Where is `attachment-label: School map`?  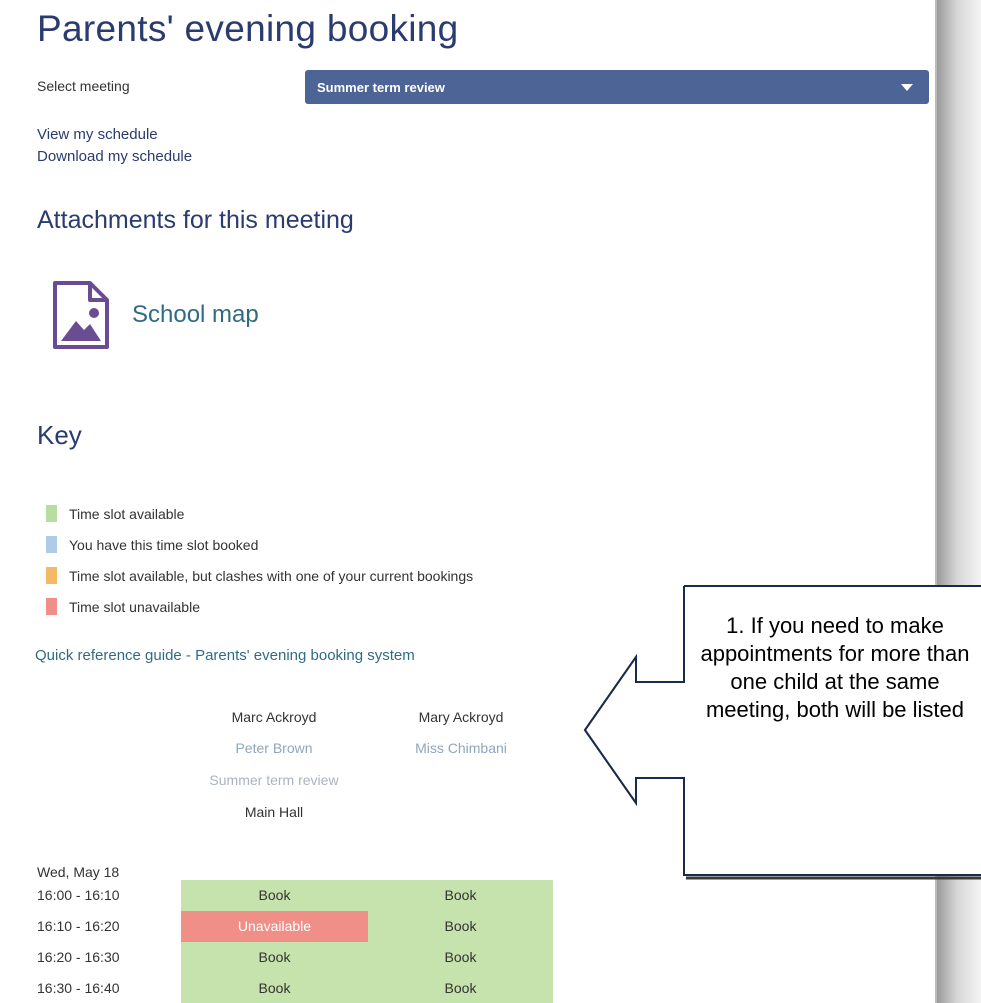
attachment-label: School map is located at coordinates (195, 314).